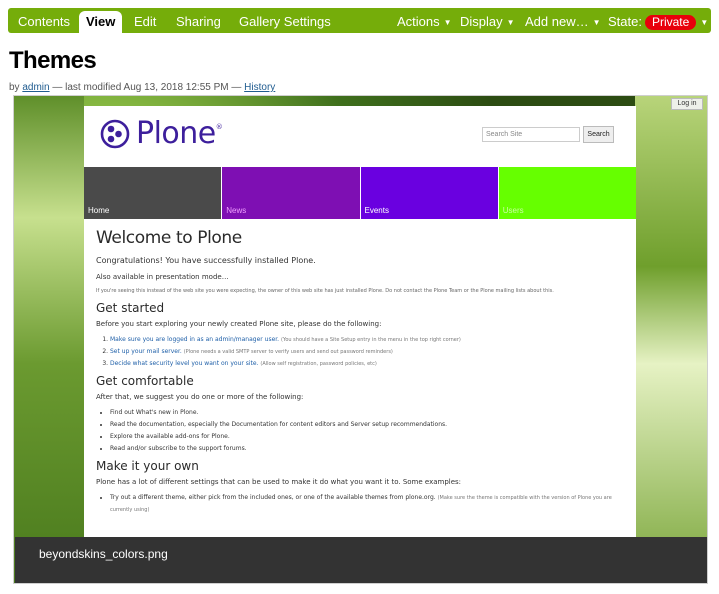 This screenshot has width=719, height=594. I want to click on search-input: Search Site, so click(531, 134).